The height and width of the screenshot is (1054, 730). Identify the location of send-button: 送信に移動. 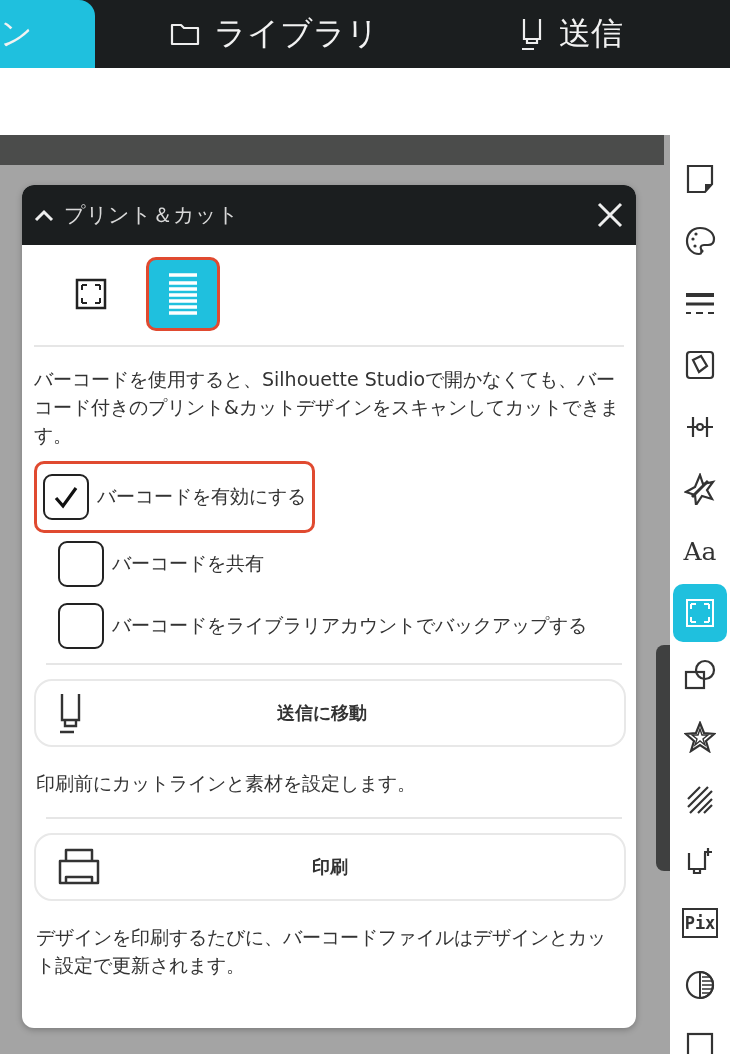
(330, 713).